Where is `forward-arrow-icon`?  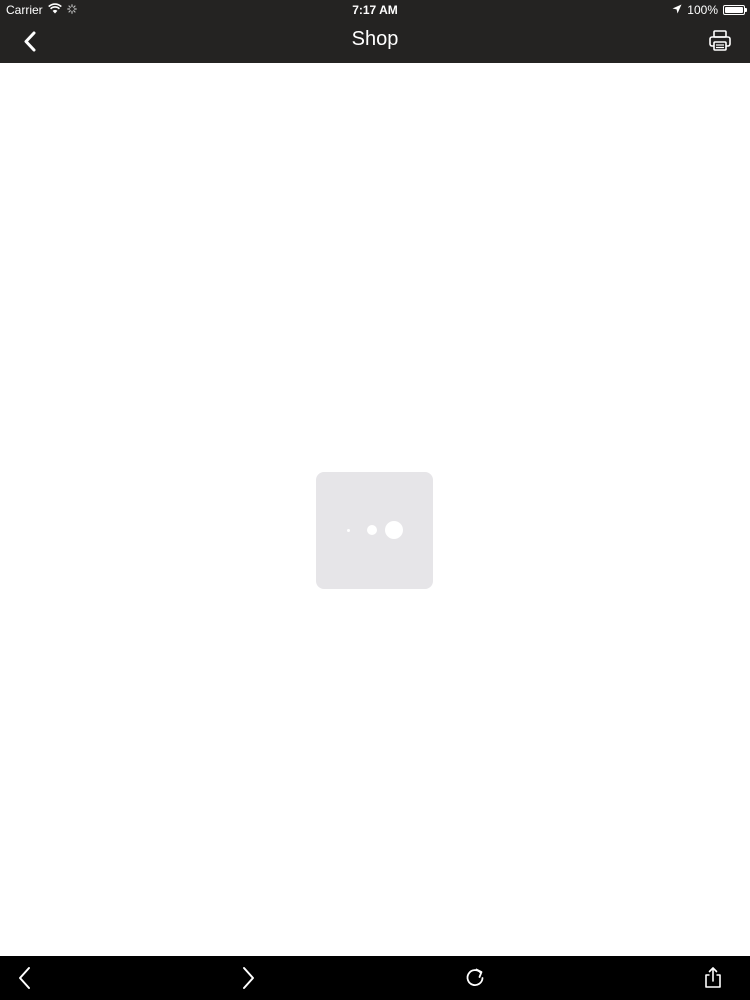
forward-arrow-icon is located at coordinates (248, 981).